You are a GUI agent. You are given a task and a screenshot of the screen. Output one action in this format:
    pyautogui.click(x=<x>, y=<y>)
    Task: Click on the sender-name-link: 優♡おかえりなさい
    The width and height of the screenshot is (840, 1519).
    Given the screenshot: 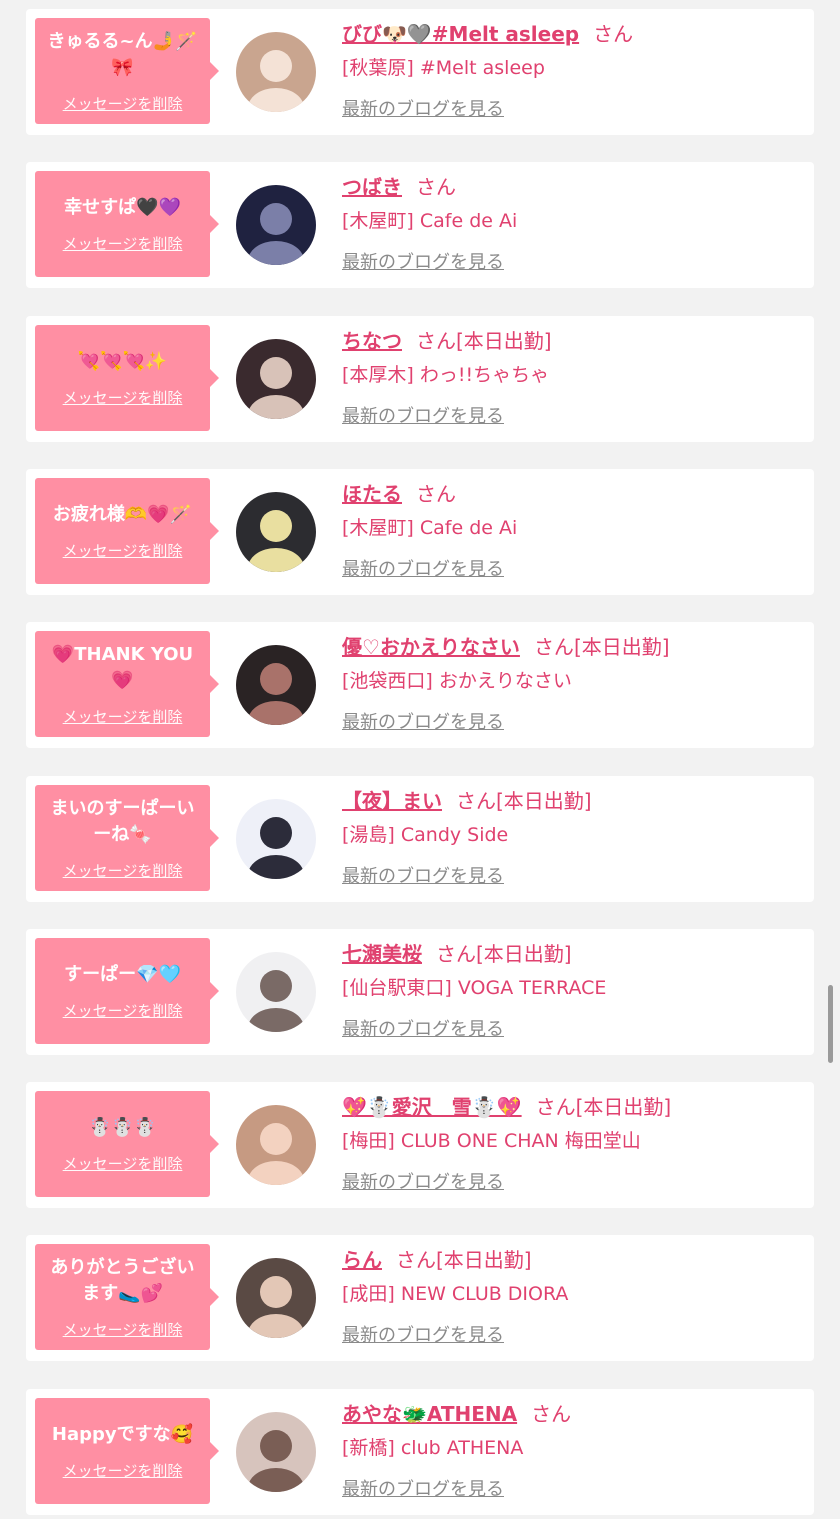 What is the action you would take?
    pyautogui.click(x=431, y=647)
    